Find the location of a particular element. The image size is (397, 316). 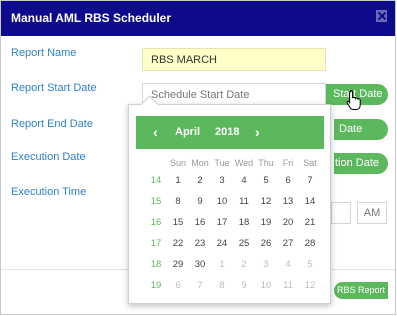

calendar-day: 17 is located at coordinates (222, 222).